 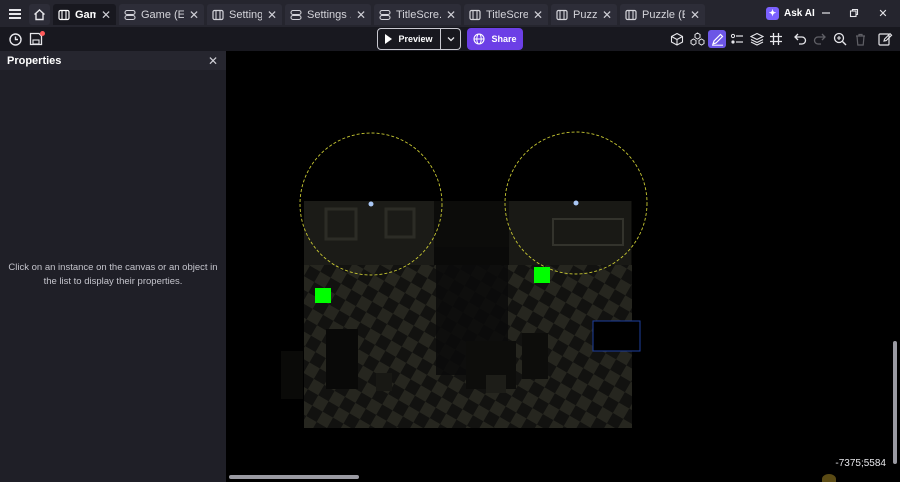 I want to click on tab-label: Puzzle, so click(x=585, y=14).